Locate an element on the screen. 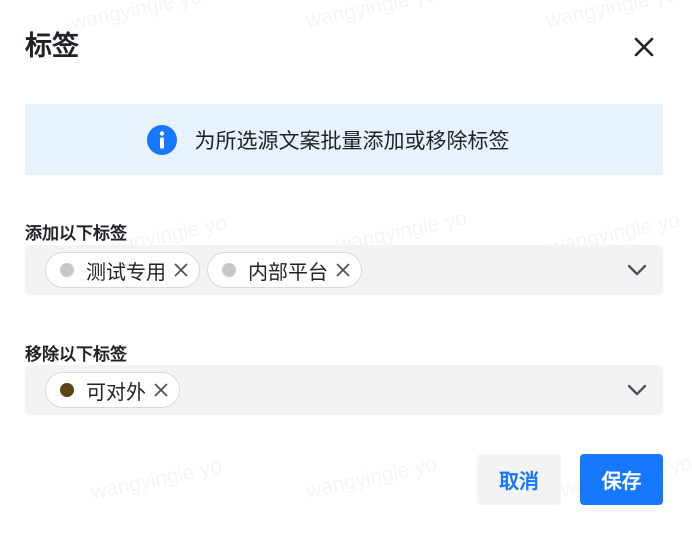 This screenshot has width=692, height=534. remove-tags-select: 可对外 is located at coordinates (344, 390).